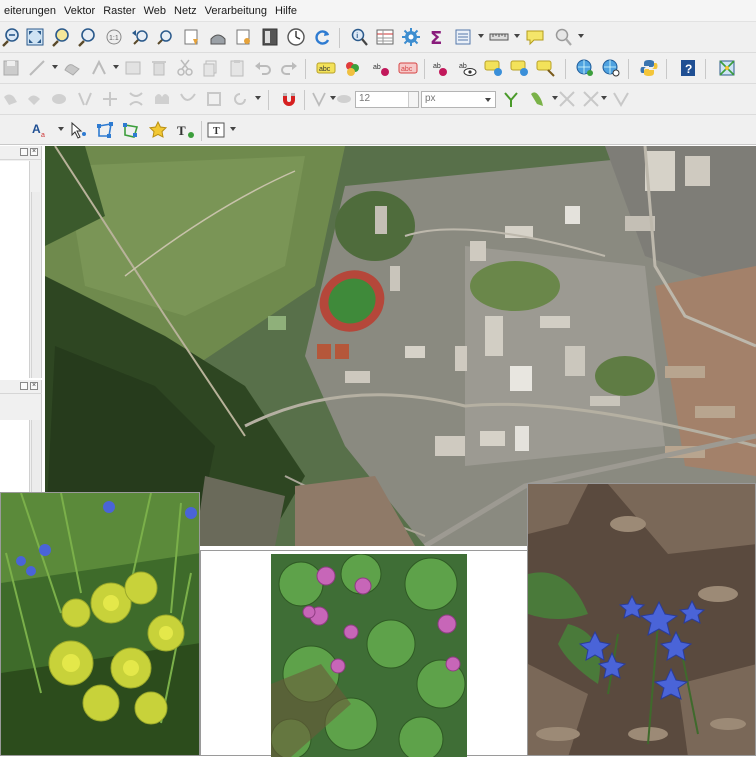  I want to click on advanced-digitizing-icon, so click(11, 99).